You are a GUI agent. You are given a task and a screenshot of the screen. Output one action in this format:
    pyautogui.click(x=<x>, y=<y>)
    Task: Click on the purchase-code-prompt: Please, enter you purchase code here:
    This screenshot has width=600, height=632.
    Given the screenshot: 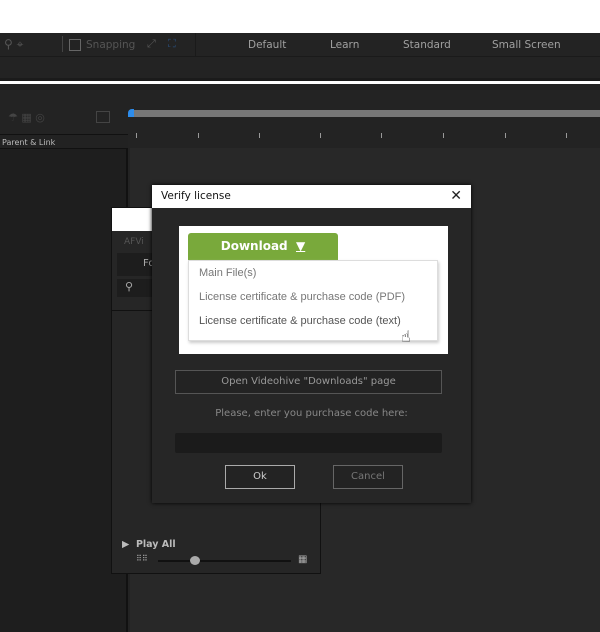 What is the action you would take?
    pyautogui.click(x=311, y=413)
    